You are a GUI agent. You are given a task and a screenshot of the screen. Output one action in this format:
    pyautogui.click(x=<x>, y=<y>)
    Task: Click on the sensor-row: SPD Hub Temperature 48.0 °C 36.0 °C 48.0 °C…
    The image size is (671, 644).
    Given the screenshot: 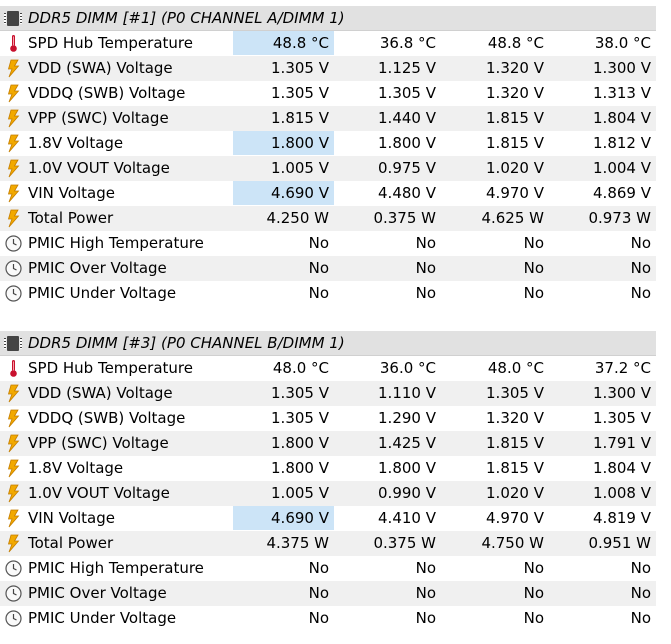 What is the action you would take?
    pyautogui.click(x=328, y=368)
    